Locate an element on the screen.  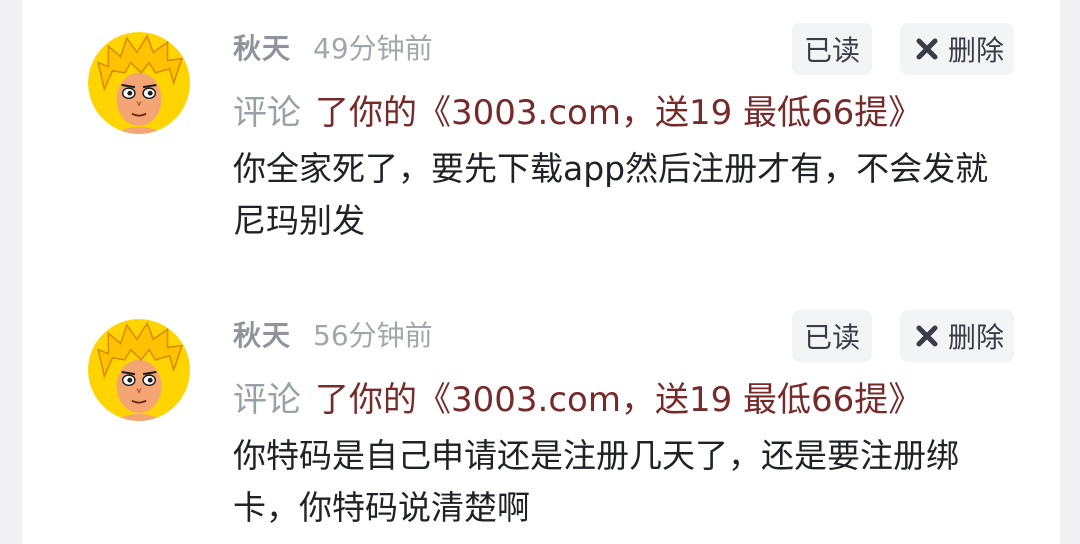
comment-body: 你全家死了，要先下载app然后注册才有，不会发就尼玛别发 is located at coordinates (611, 194).